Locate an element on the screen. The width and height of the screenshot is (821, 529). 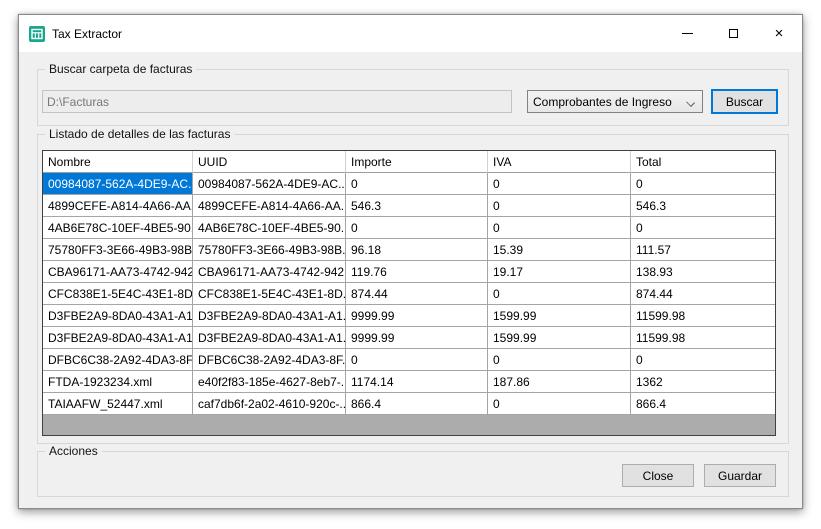
column-header: Nombre is located at coordinates (118, 162).